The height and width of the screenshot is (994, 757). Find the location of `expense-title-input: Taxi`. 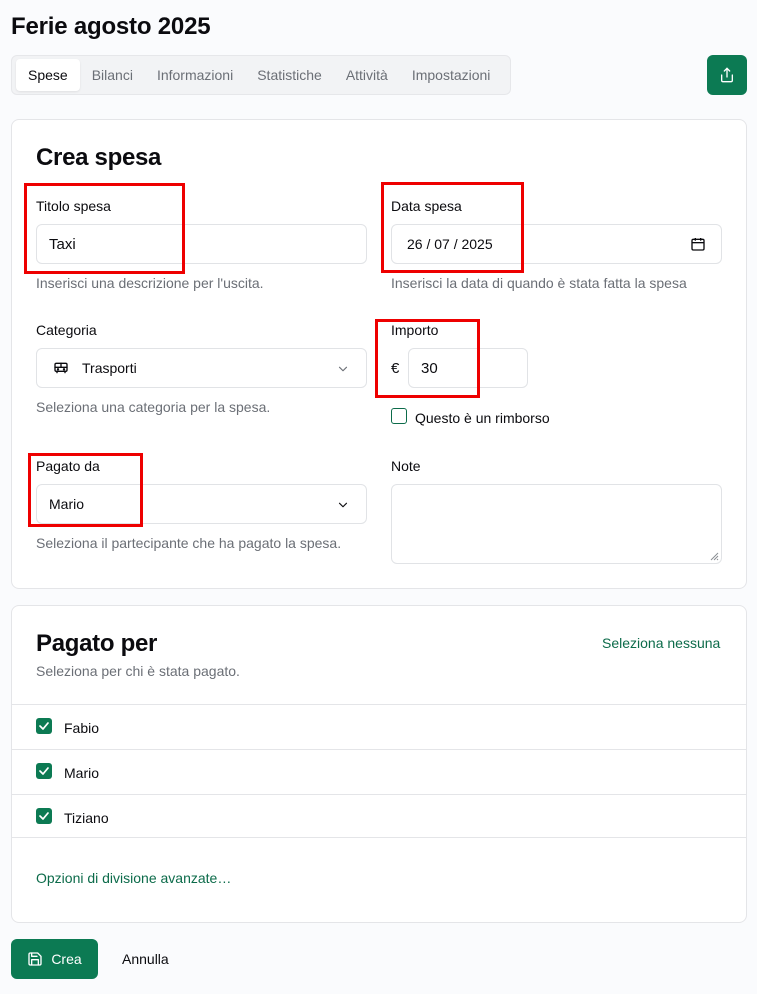

expense-title-input: Taxi is located at coordinates (201, 244).